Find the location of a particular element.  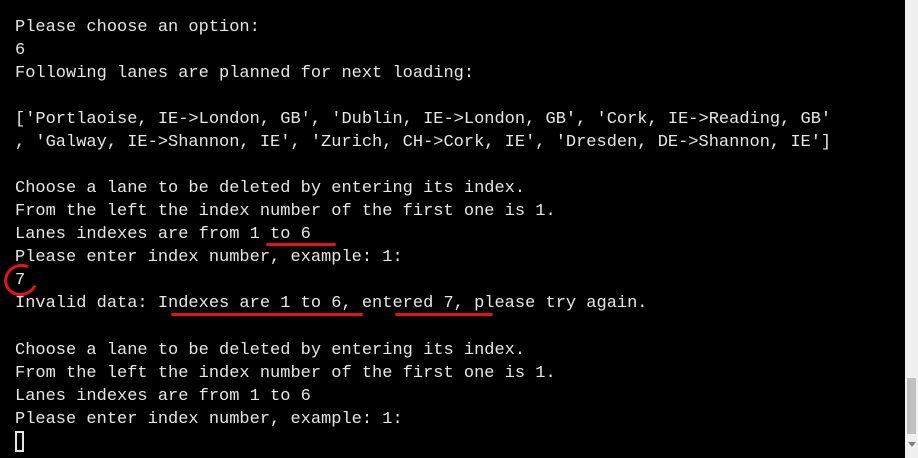

index-prompt-repeat: Please enter index number, example: 1: is located at coordinates (209, 419).